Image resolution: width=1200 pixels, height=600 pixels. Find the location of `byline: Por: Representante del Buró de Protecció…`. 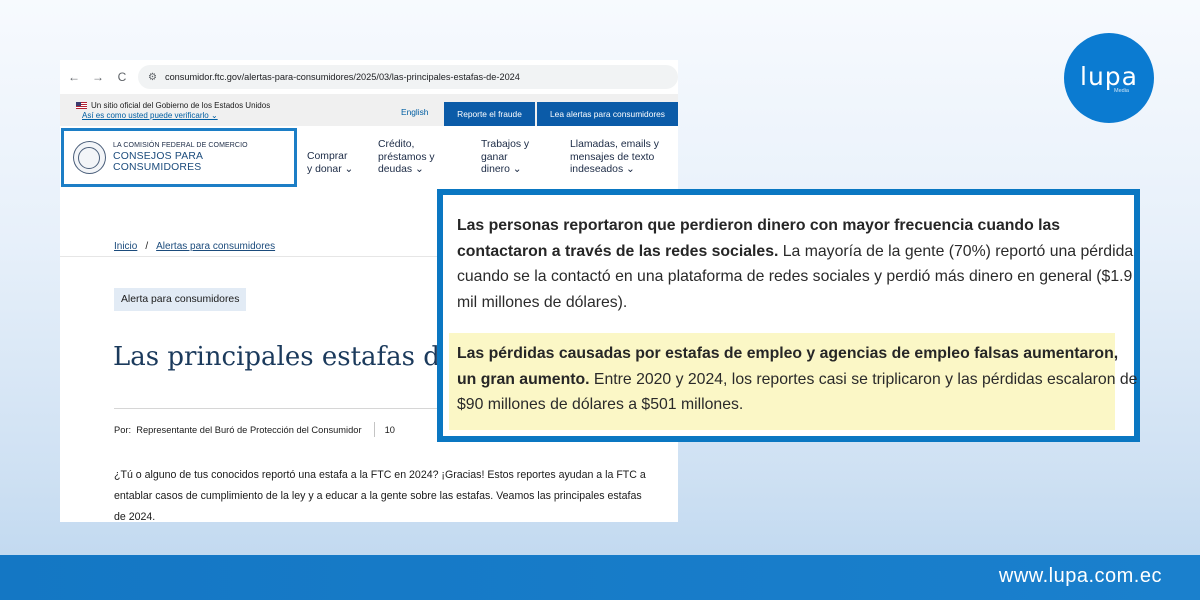

byline: Por: Representante del Buró de Protecció… is located at coordinates (254, 429).